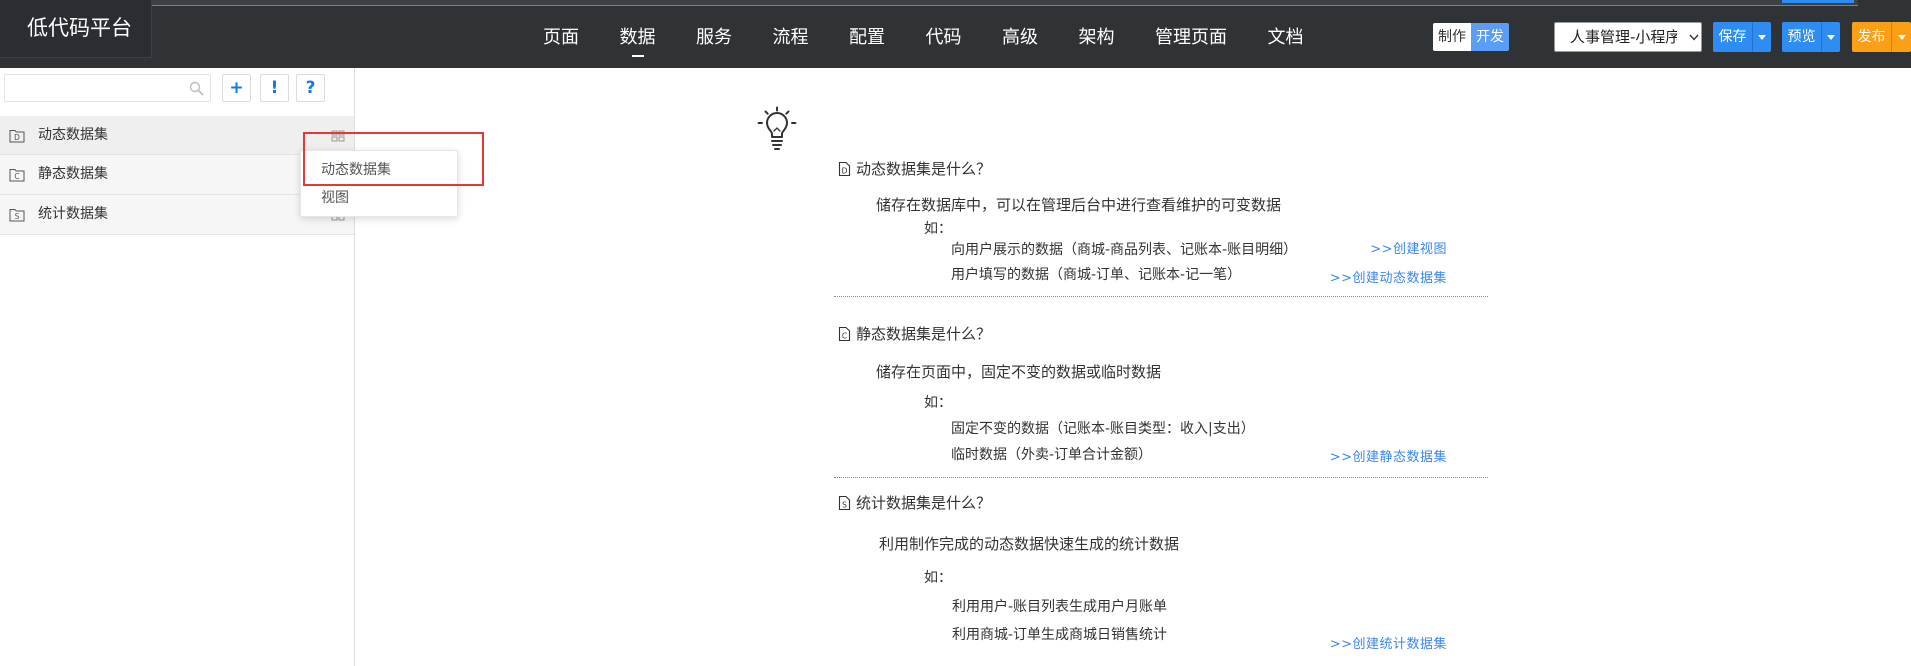 Image resolution: width=1911 pixels, height=666 pixels. I want to click on preview-button: 预览, so click(1801, 37).